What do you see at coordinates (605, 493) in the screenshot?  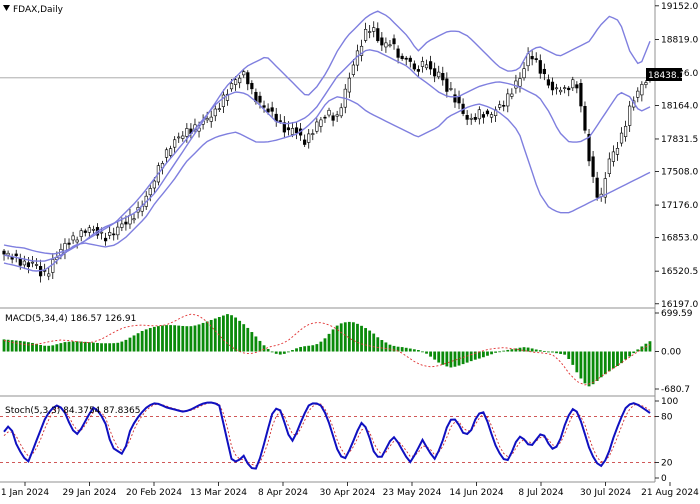 I see `date-axis-label: 30 Jul 2024` at bounding box center [605, 493].